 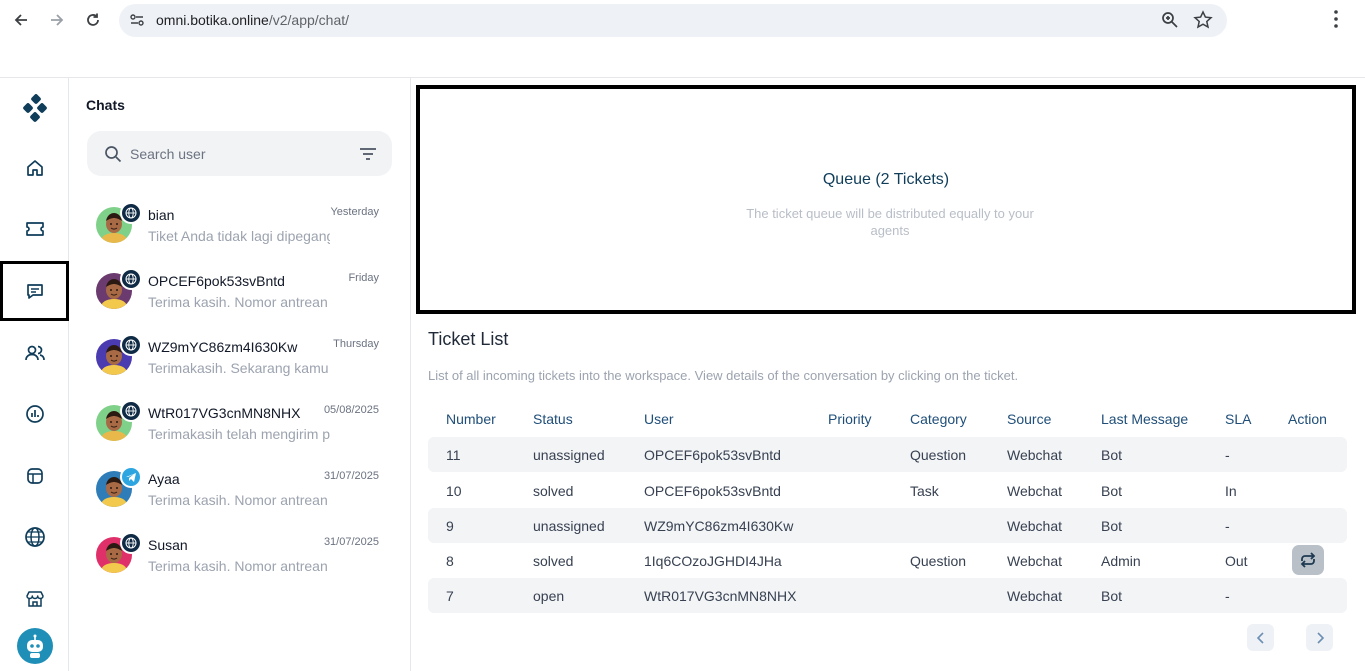 What do you see at coordinates (553, 419) in the screenshot?
I see `column-header-status: Status` at bounding box center [553, 419].